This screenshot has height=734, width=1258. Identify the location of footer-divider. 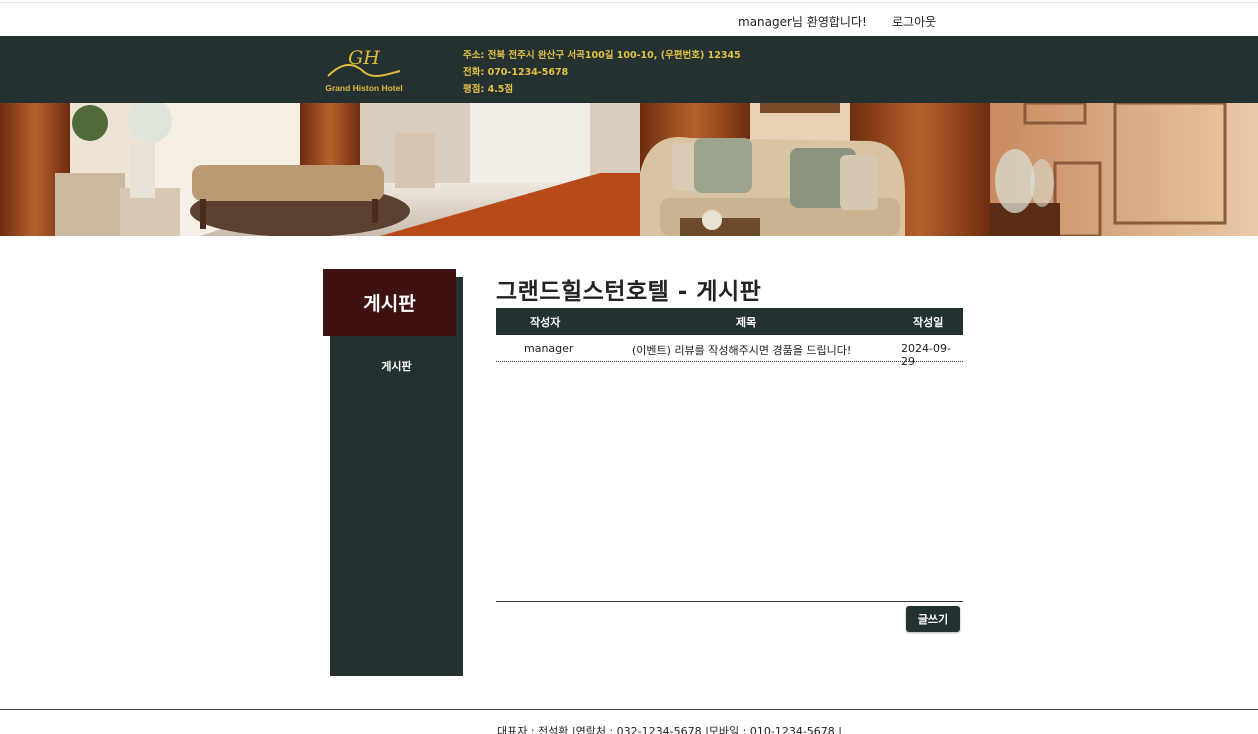
(629, 709).